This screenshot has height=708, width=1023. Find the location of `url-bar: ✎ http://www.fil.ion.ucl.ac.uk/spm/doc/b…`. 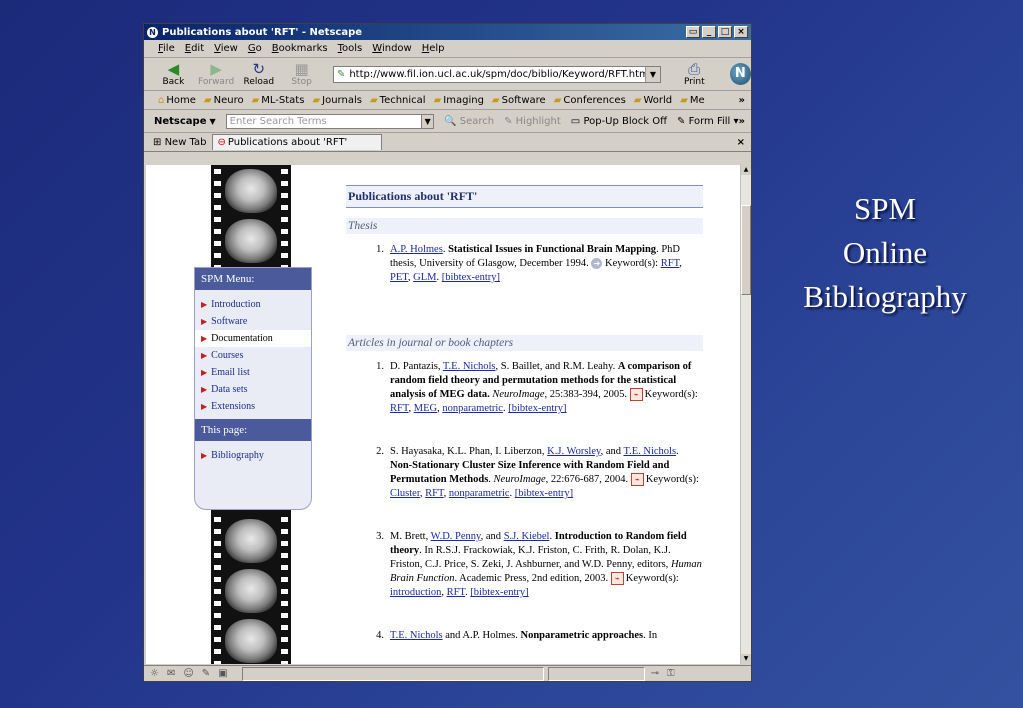

url-bar: ✎ http://www.fil.ion.ucl.ac.uk/spm/doc/b… is located at coordinates (496, 74).